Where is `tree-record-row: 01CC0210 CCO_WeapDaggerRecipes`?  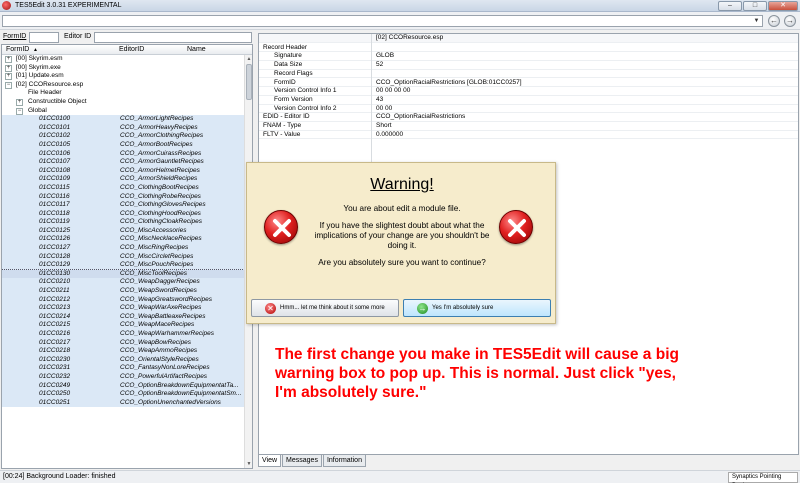 tree-record-row: 01CC0210 CCO_WeapDaggerRecipes is located at coordinates (127, 283).